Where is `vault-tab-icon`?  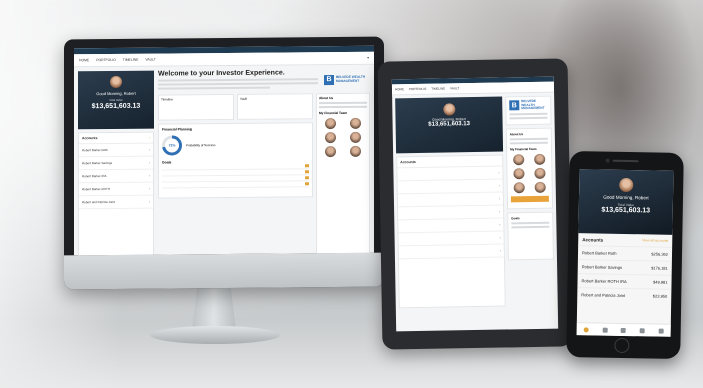
vault-tab-icon is located at coordinates (642, 330).